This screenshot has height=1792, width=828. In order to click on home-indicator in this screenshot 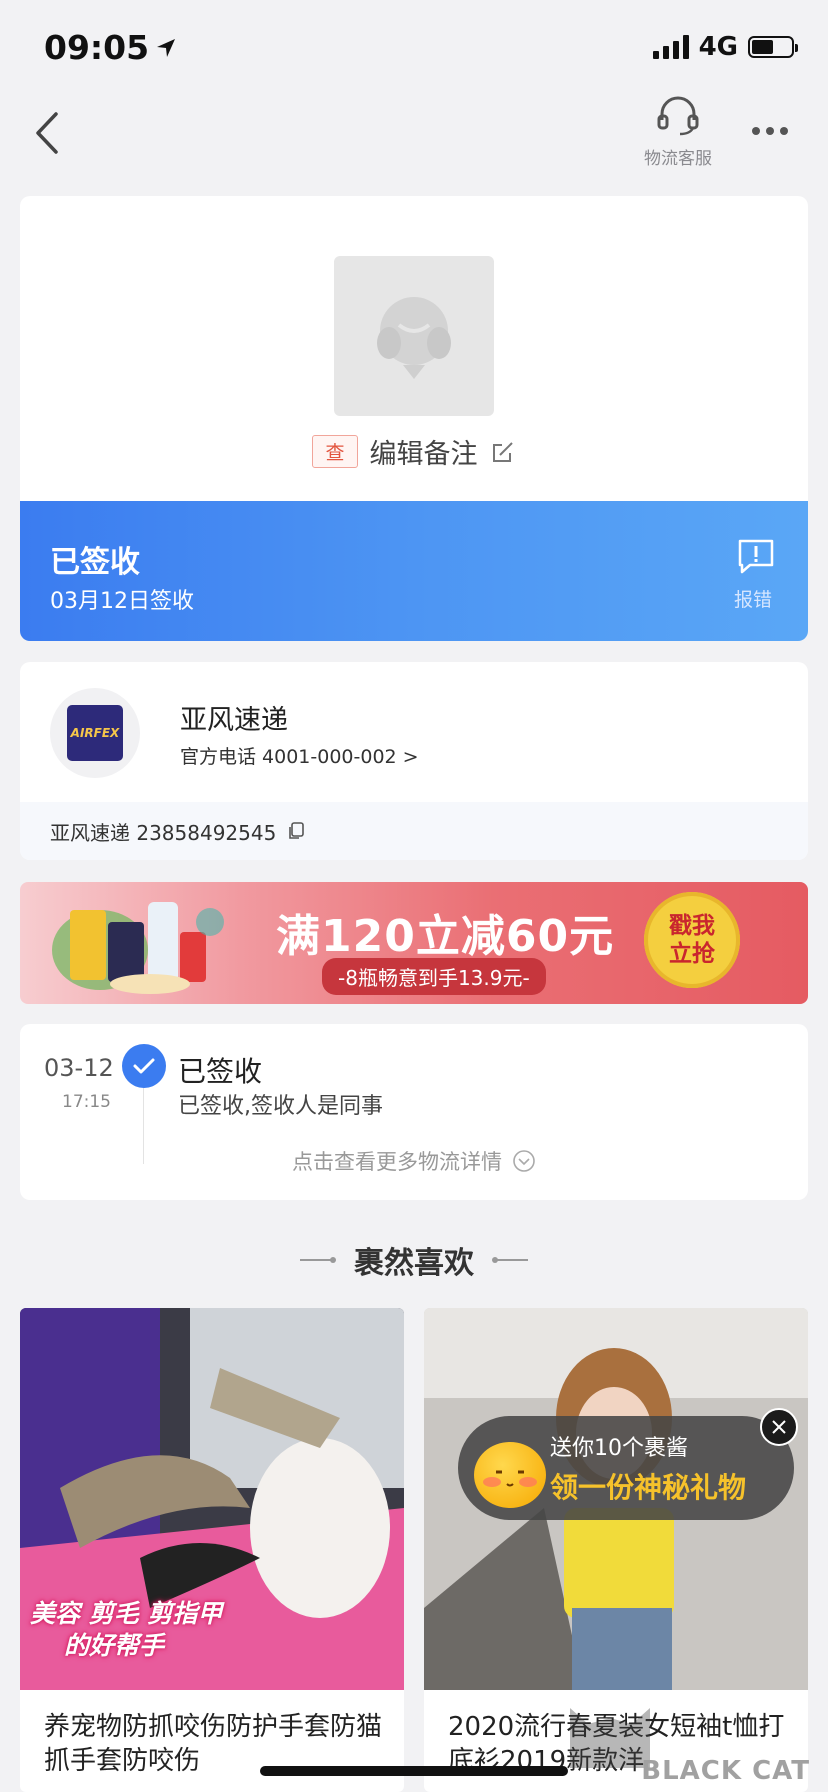, I will do `click(414, 1771)`.